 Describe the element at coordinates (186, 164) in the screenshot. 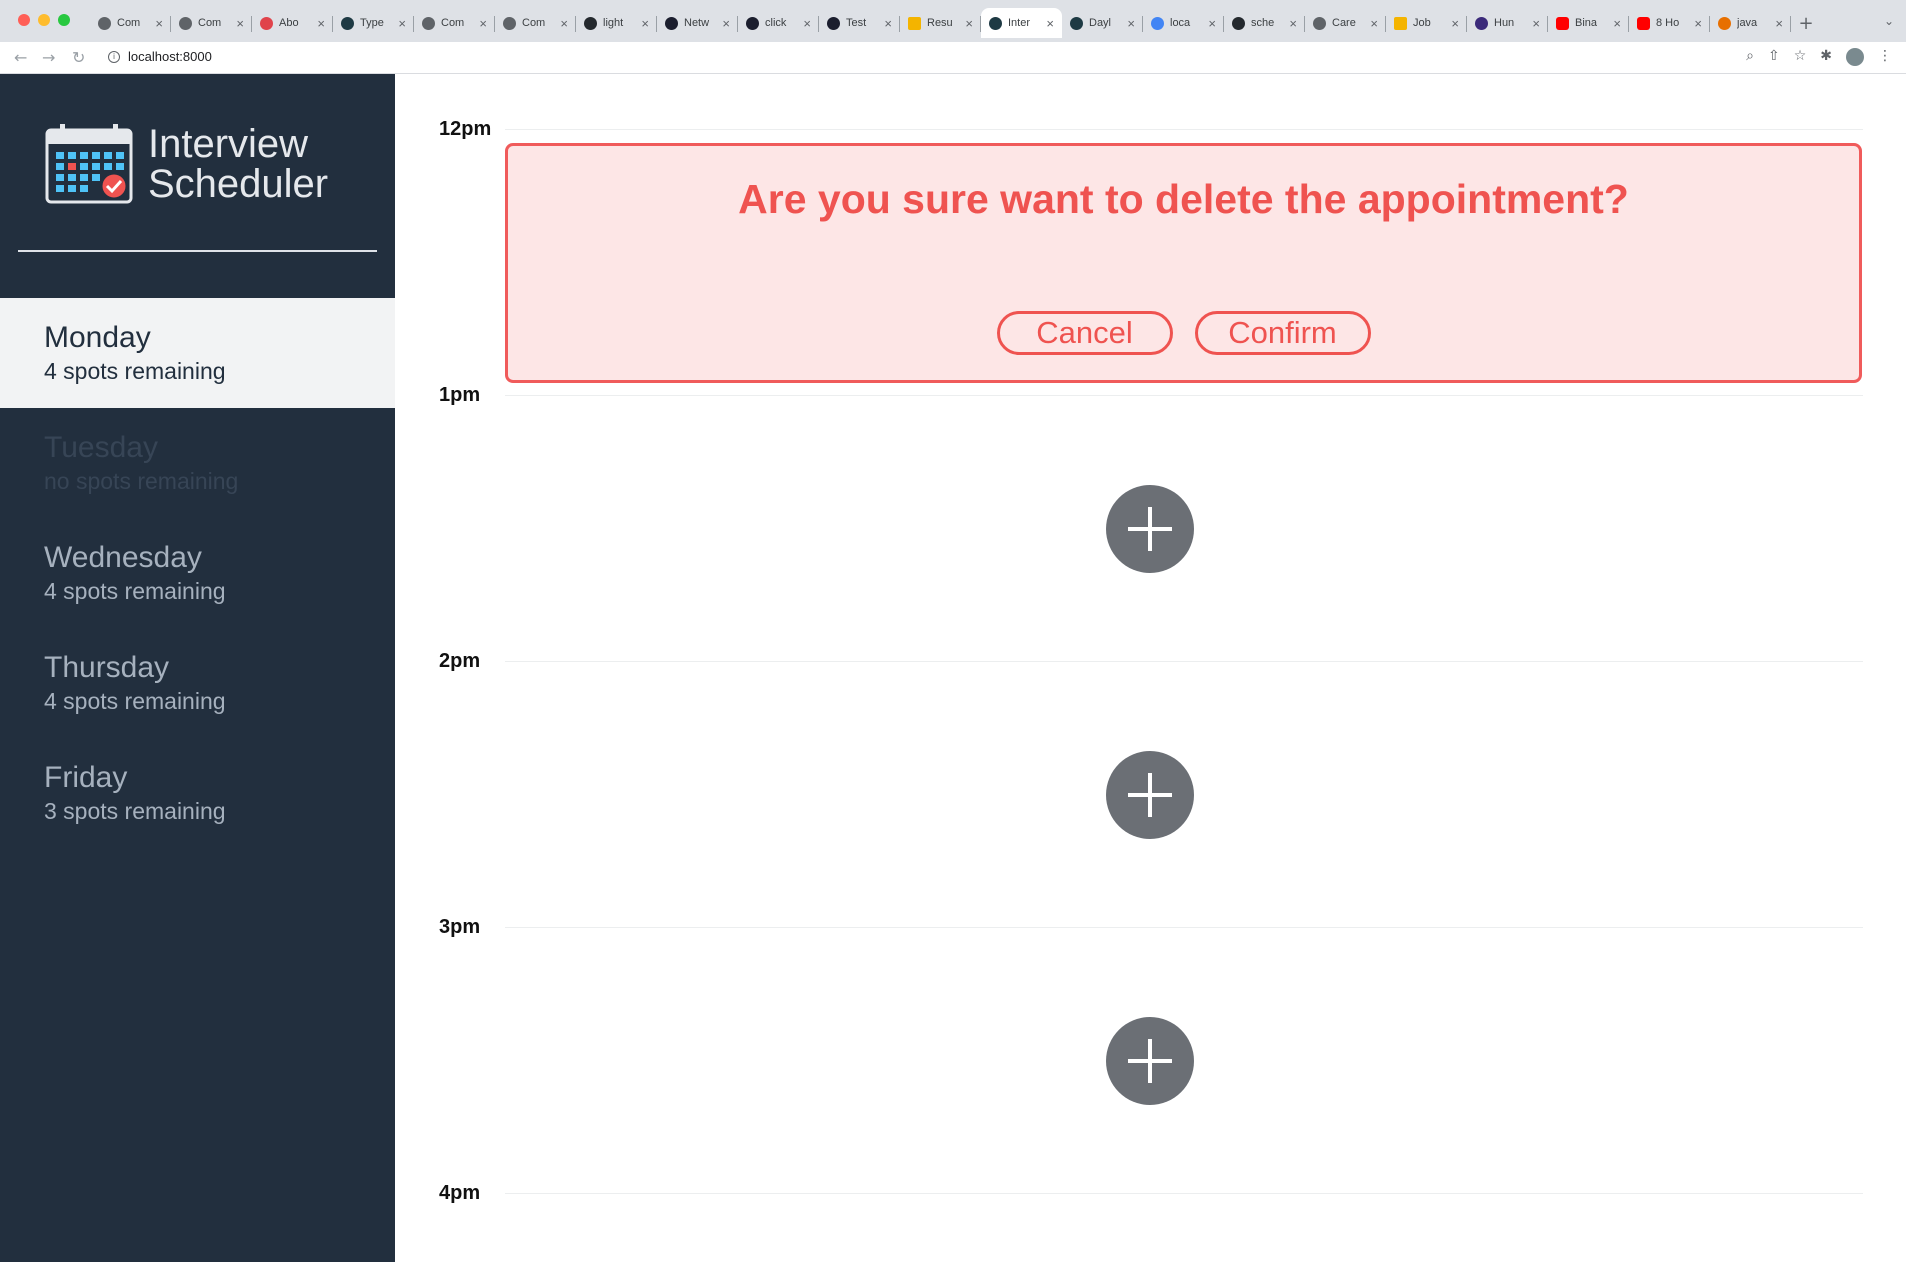

I see `logo: Interview Scheduler` at that location.